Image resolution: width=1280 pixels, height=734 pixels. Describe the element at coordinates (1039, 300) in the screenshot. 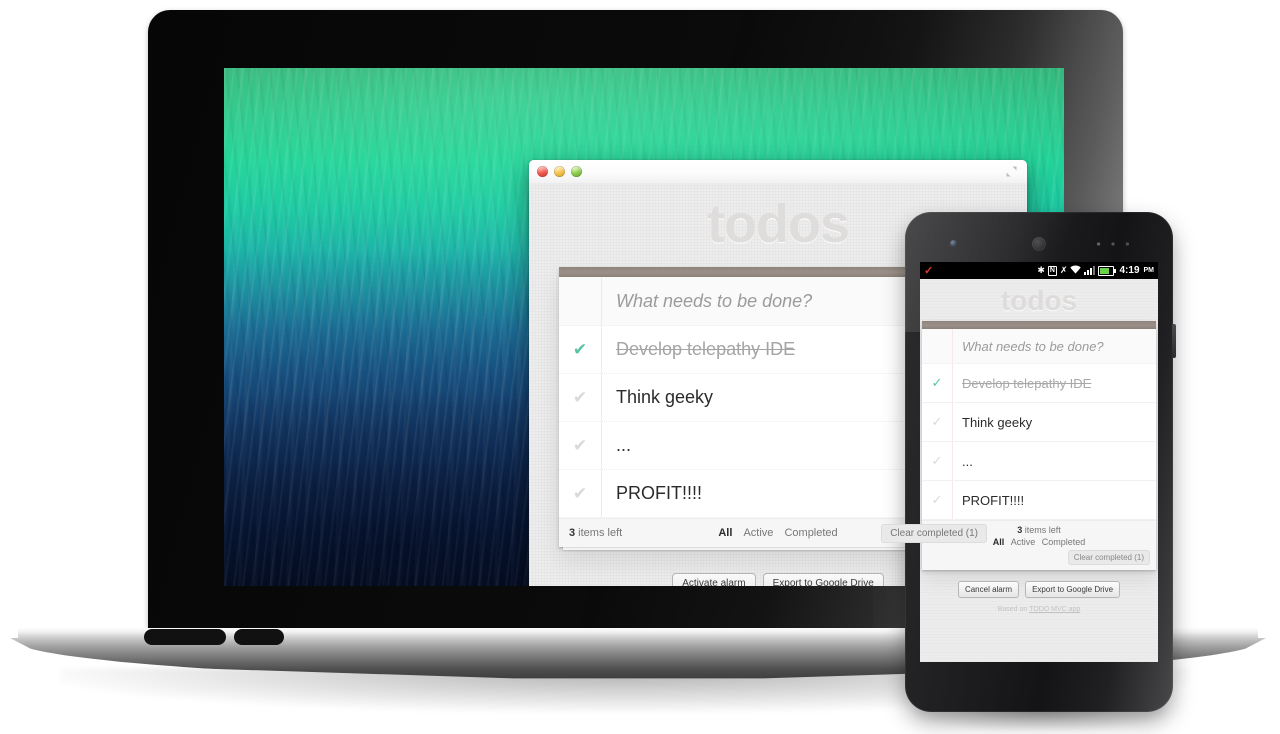

I see `phone-page-title: todos` at that location.